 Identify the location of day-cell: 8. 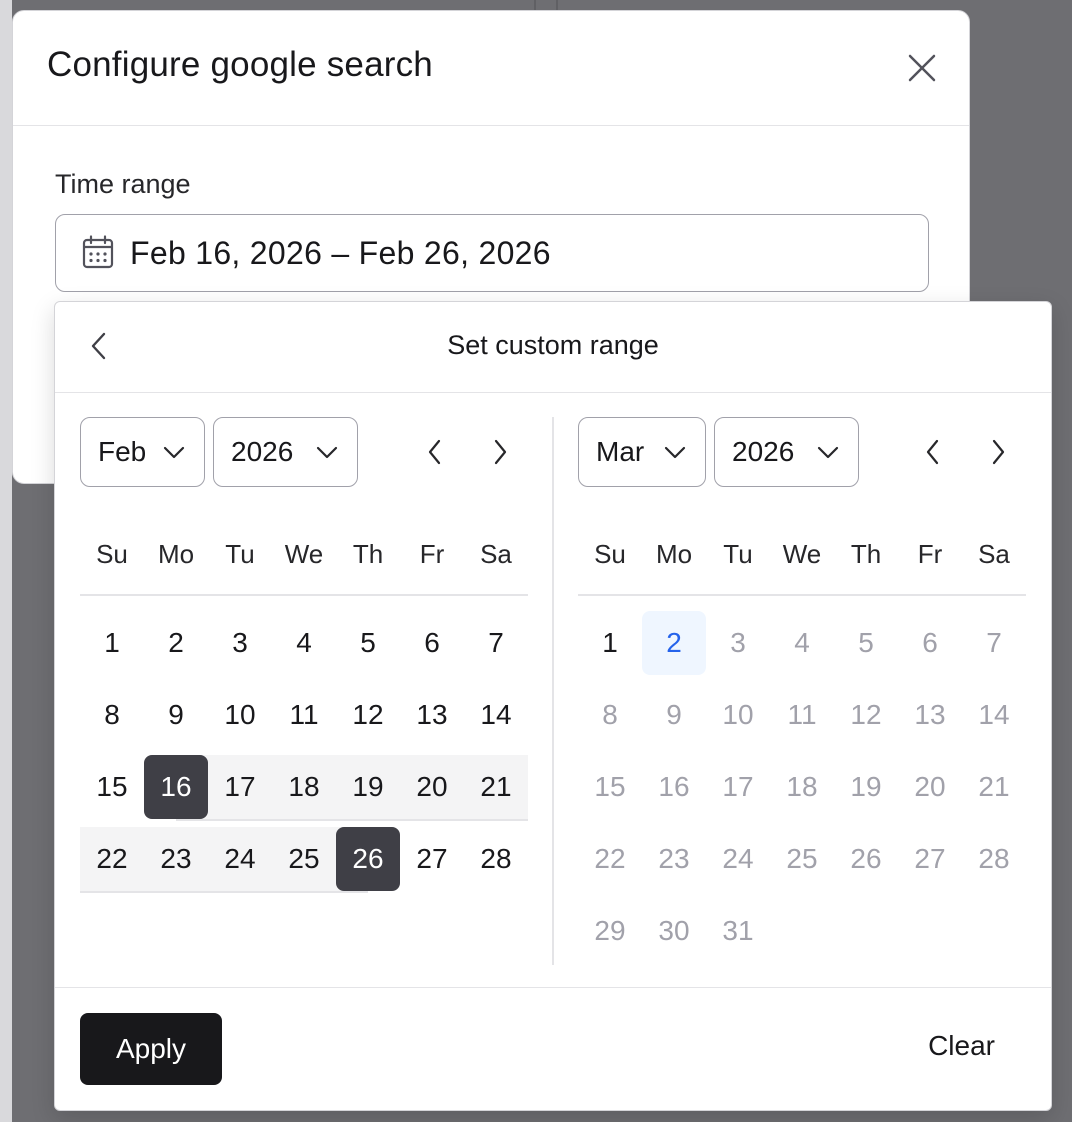
(112, 715).